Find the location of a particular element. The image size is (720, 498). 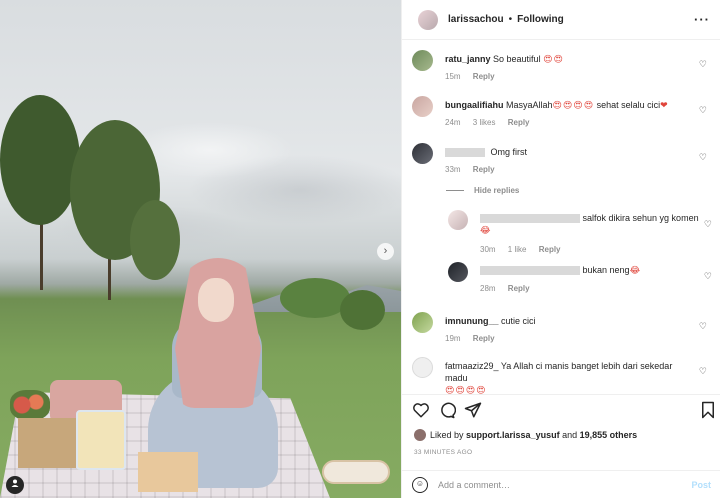

comment-meta: 28m Reply is located at coordinates (510, 288).